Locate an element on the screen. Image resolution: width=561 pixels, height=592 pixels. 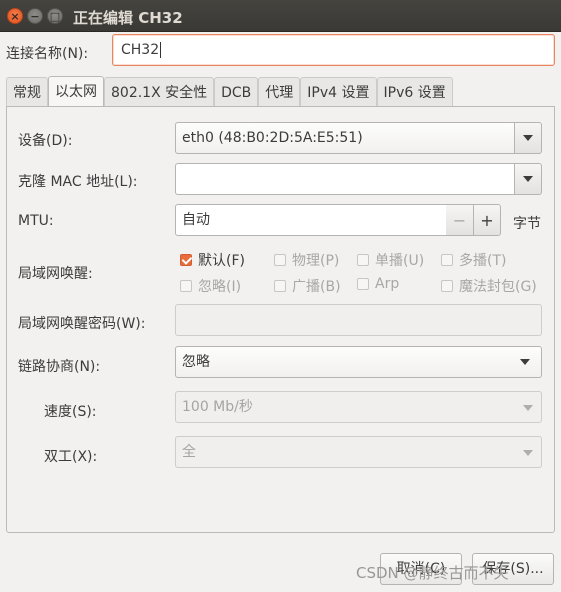
maximize-icon: □ is located at coordinates (55, 16).